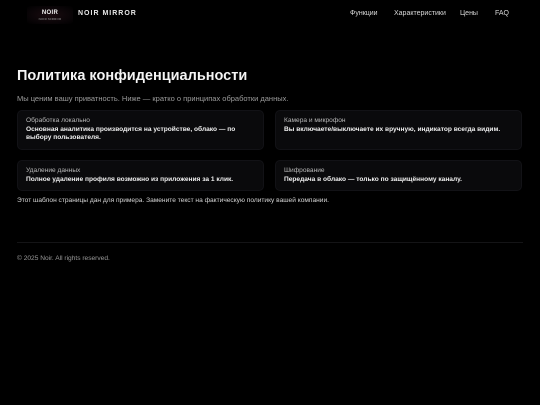 The width and height of the screenshot is (540, 405). Describe the element at coordinates (469, 13) in the screenshot. I see `nav-link-pricing: Цены` at that location.